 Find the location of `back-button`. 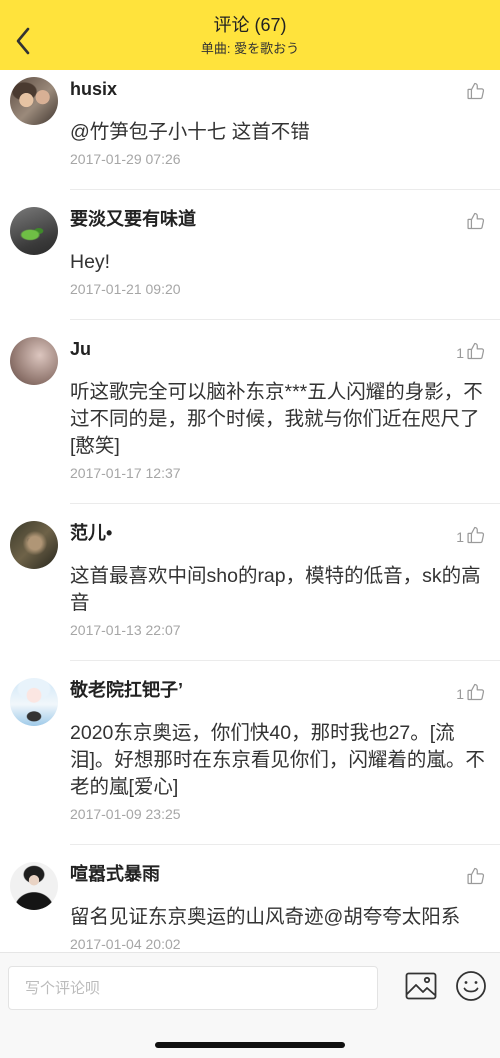

back-button is located at coordinates (23, 41).